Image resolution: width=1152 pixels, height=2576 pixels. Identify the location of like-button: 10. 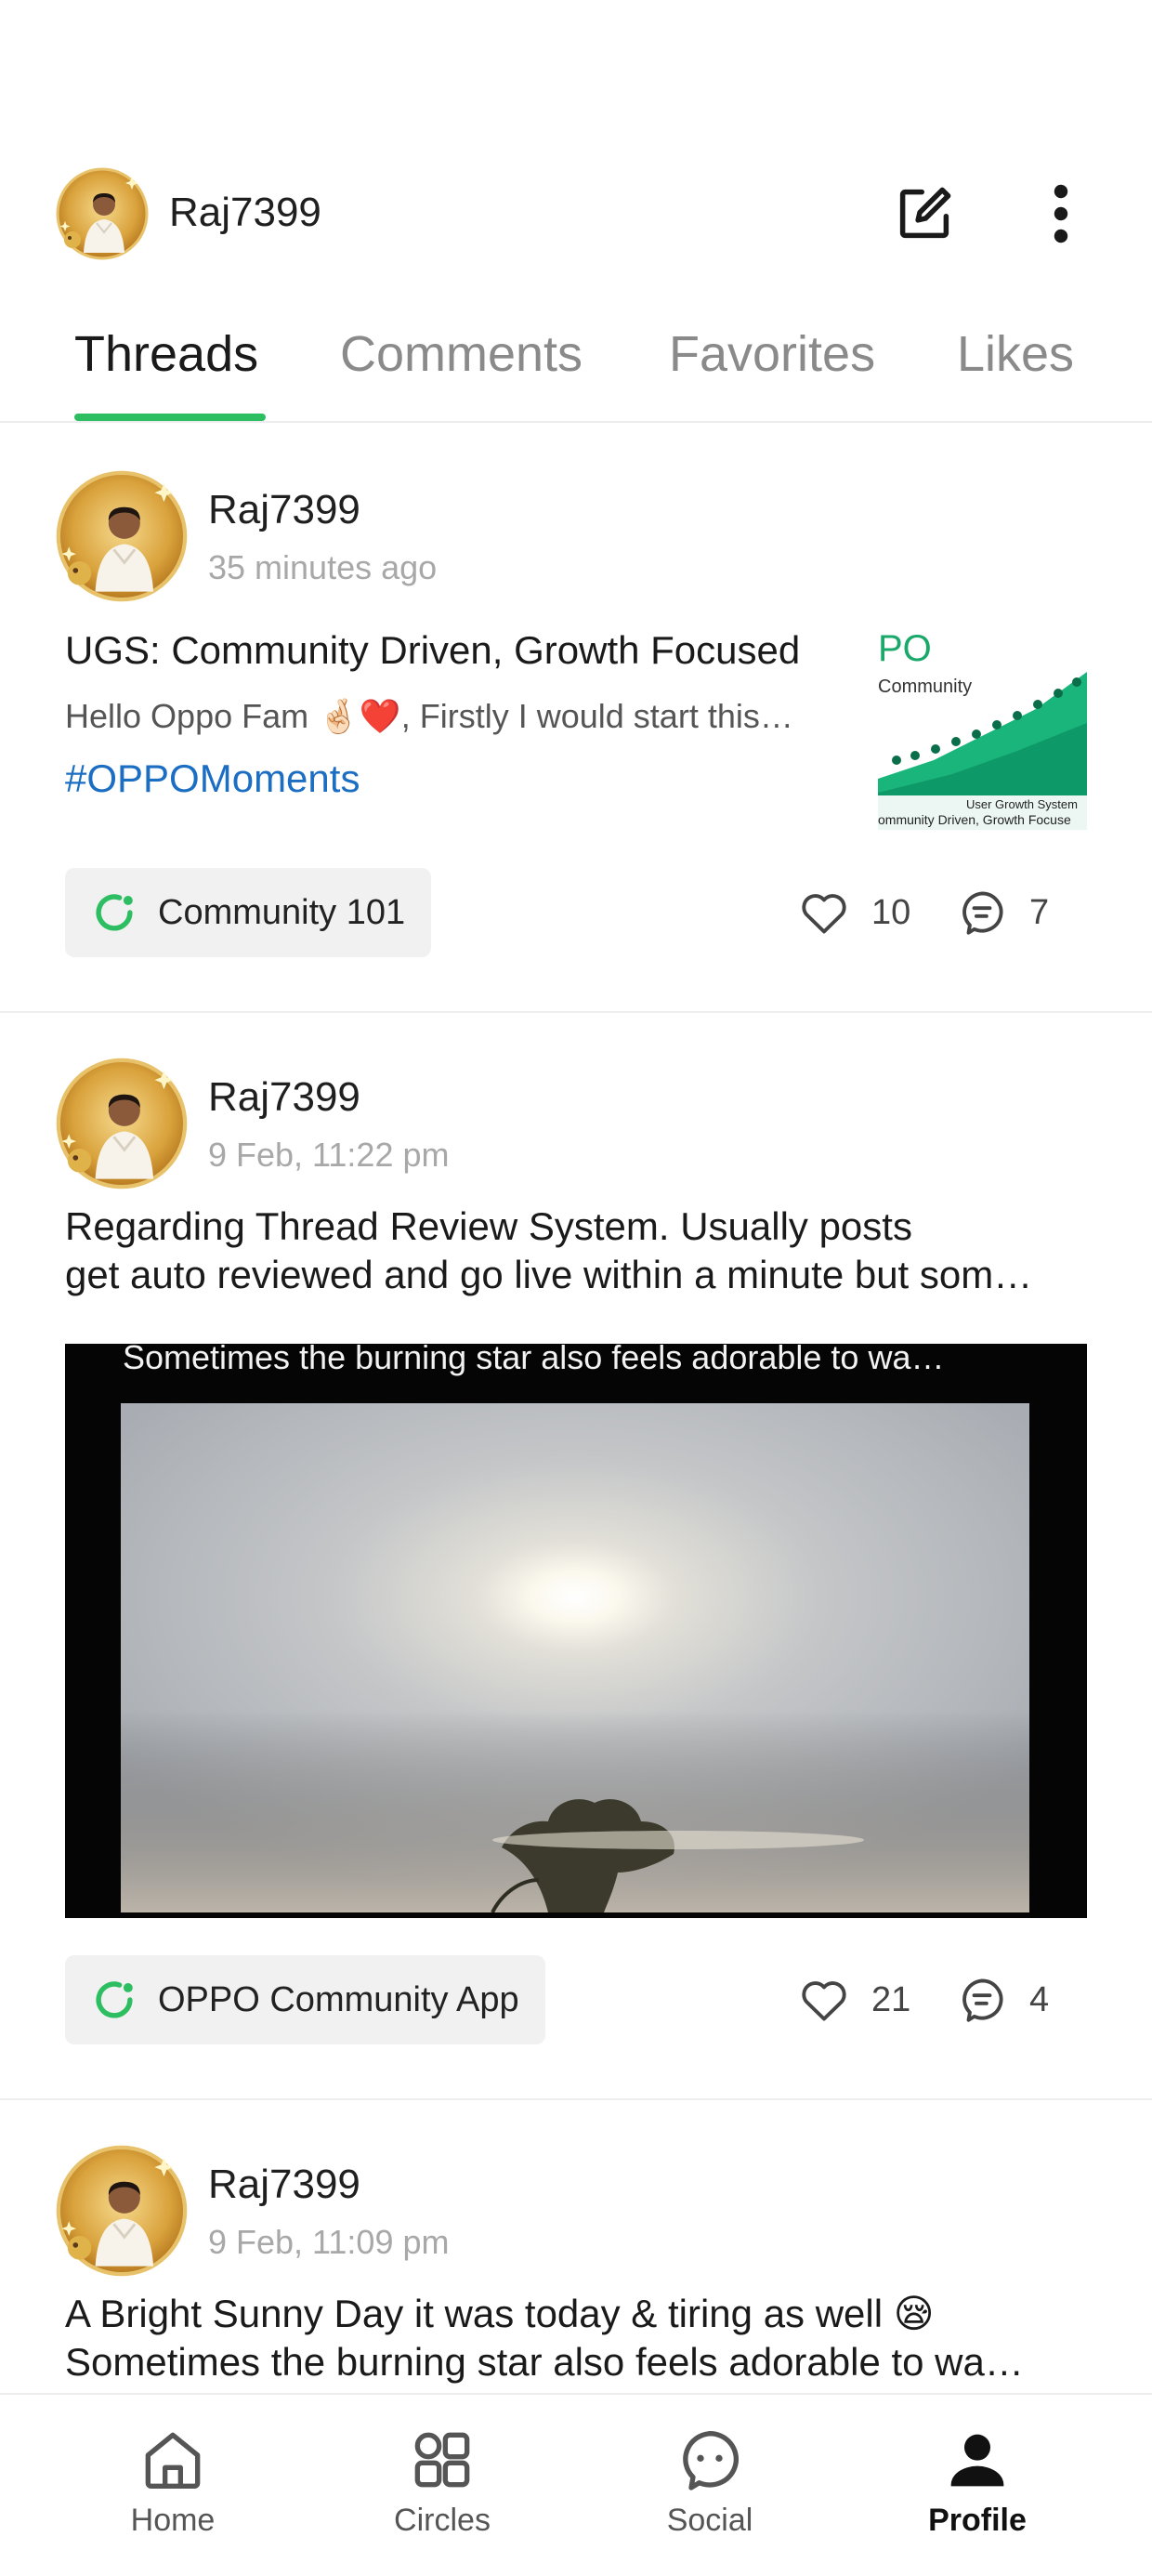
(853, 913).